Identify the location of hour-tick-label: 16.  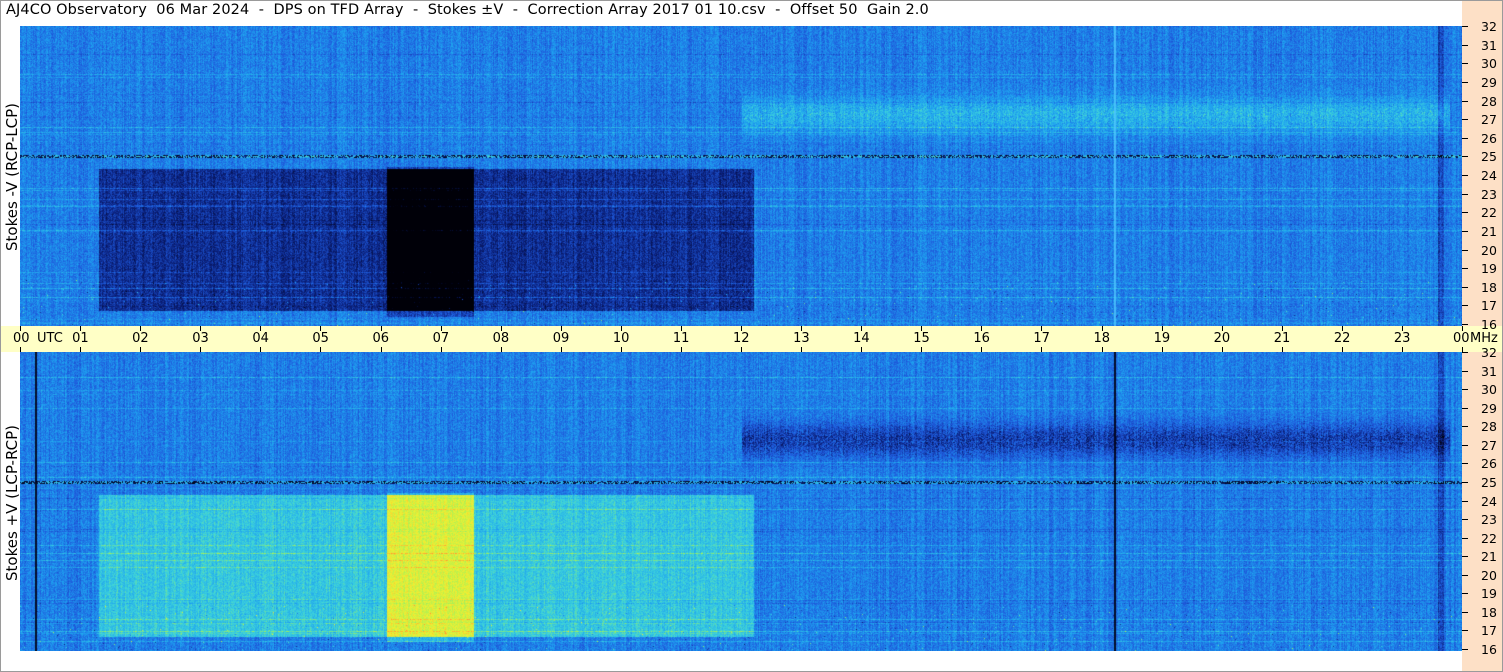
(981, 338).